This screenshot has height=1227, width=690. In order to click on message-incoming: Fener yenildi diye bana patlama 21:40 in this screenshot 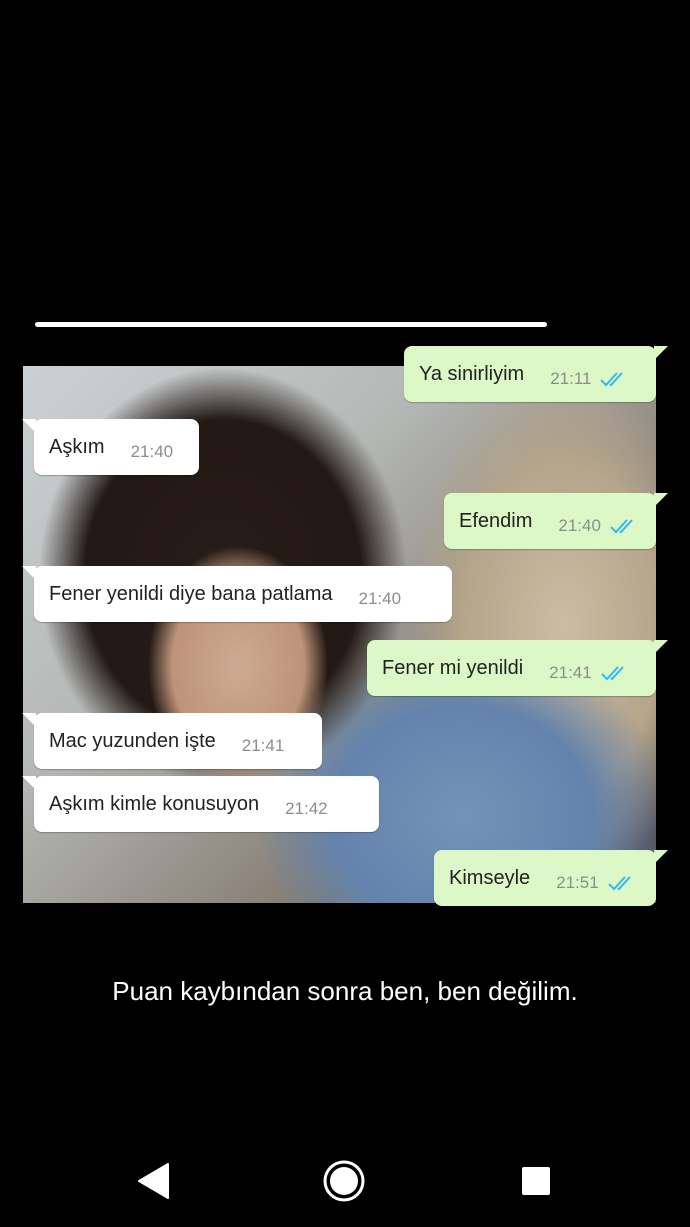, I will do `click(237, 594)`.